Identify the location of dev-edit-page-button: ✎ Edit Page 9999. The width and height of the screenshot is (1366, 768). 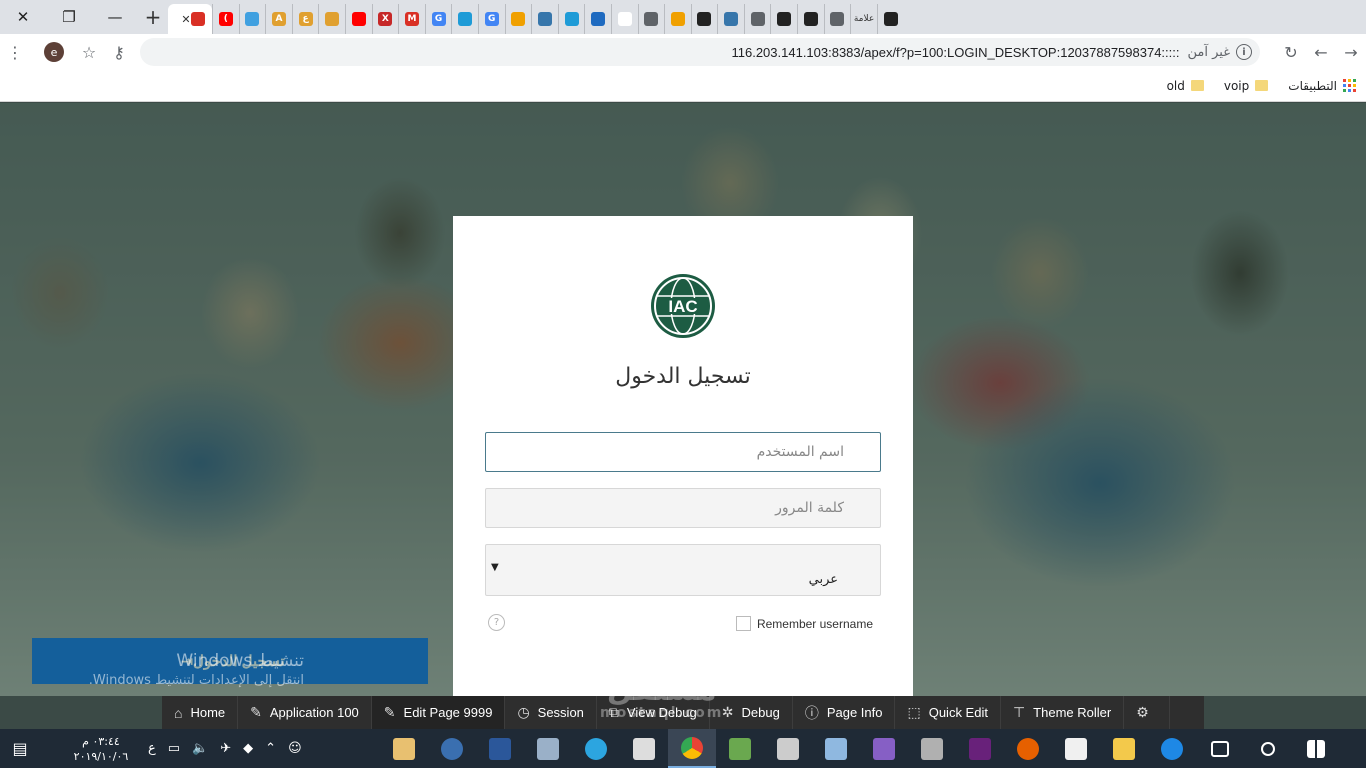
(438, 712).